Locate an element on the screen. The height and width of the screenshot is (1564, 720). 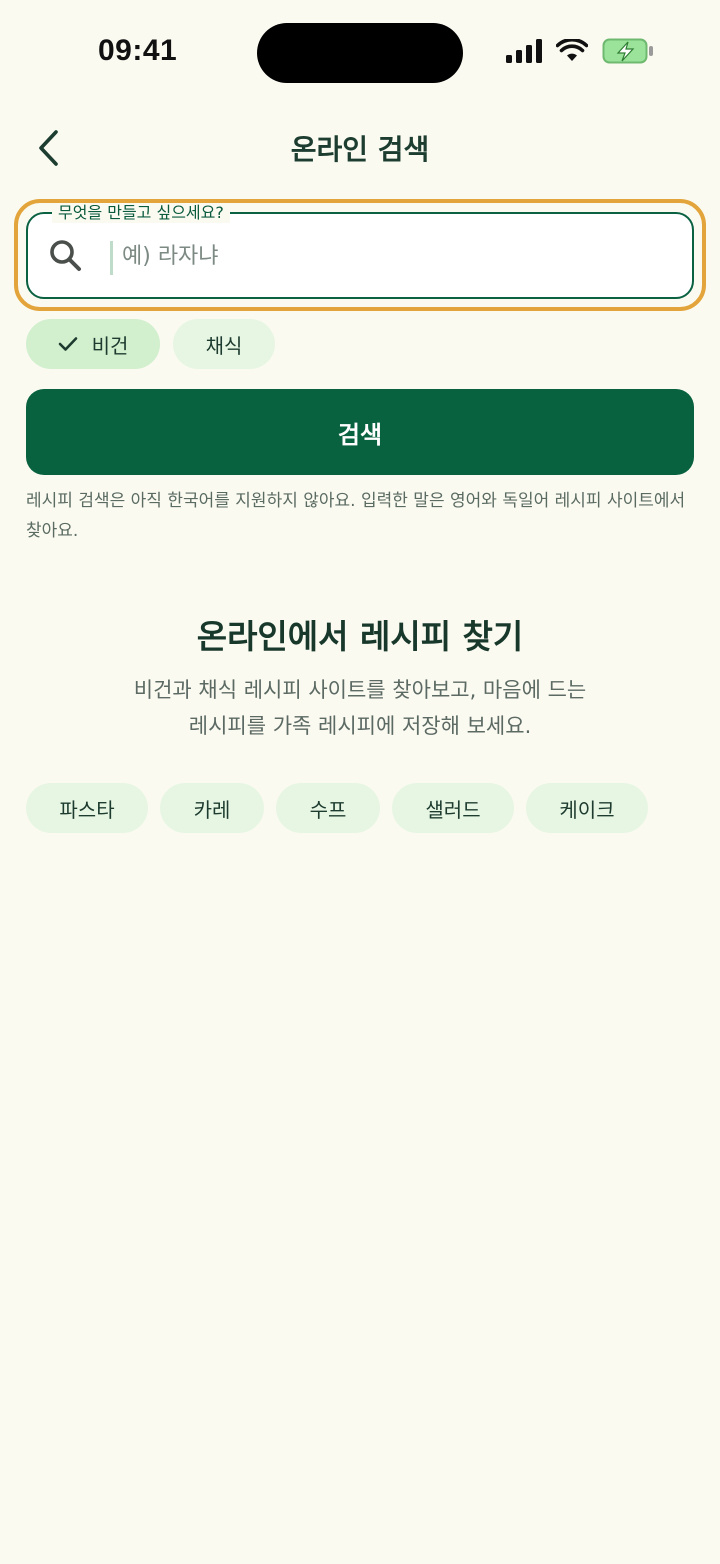
search-icon is located at coordinates (65, 255).